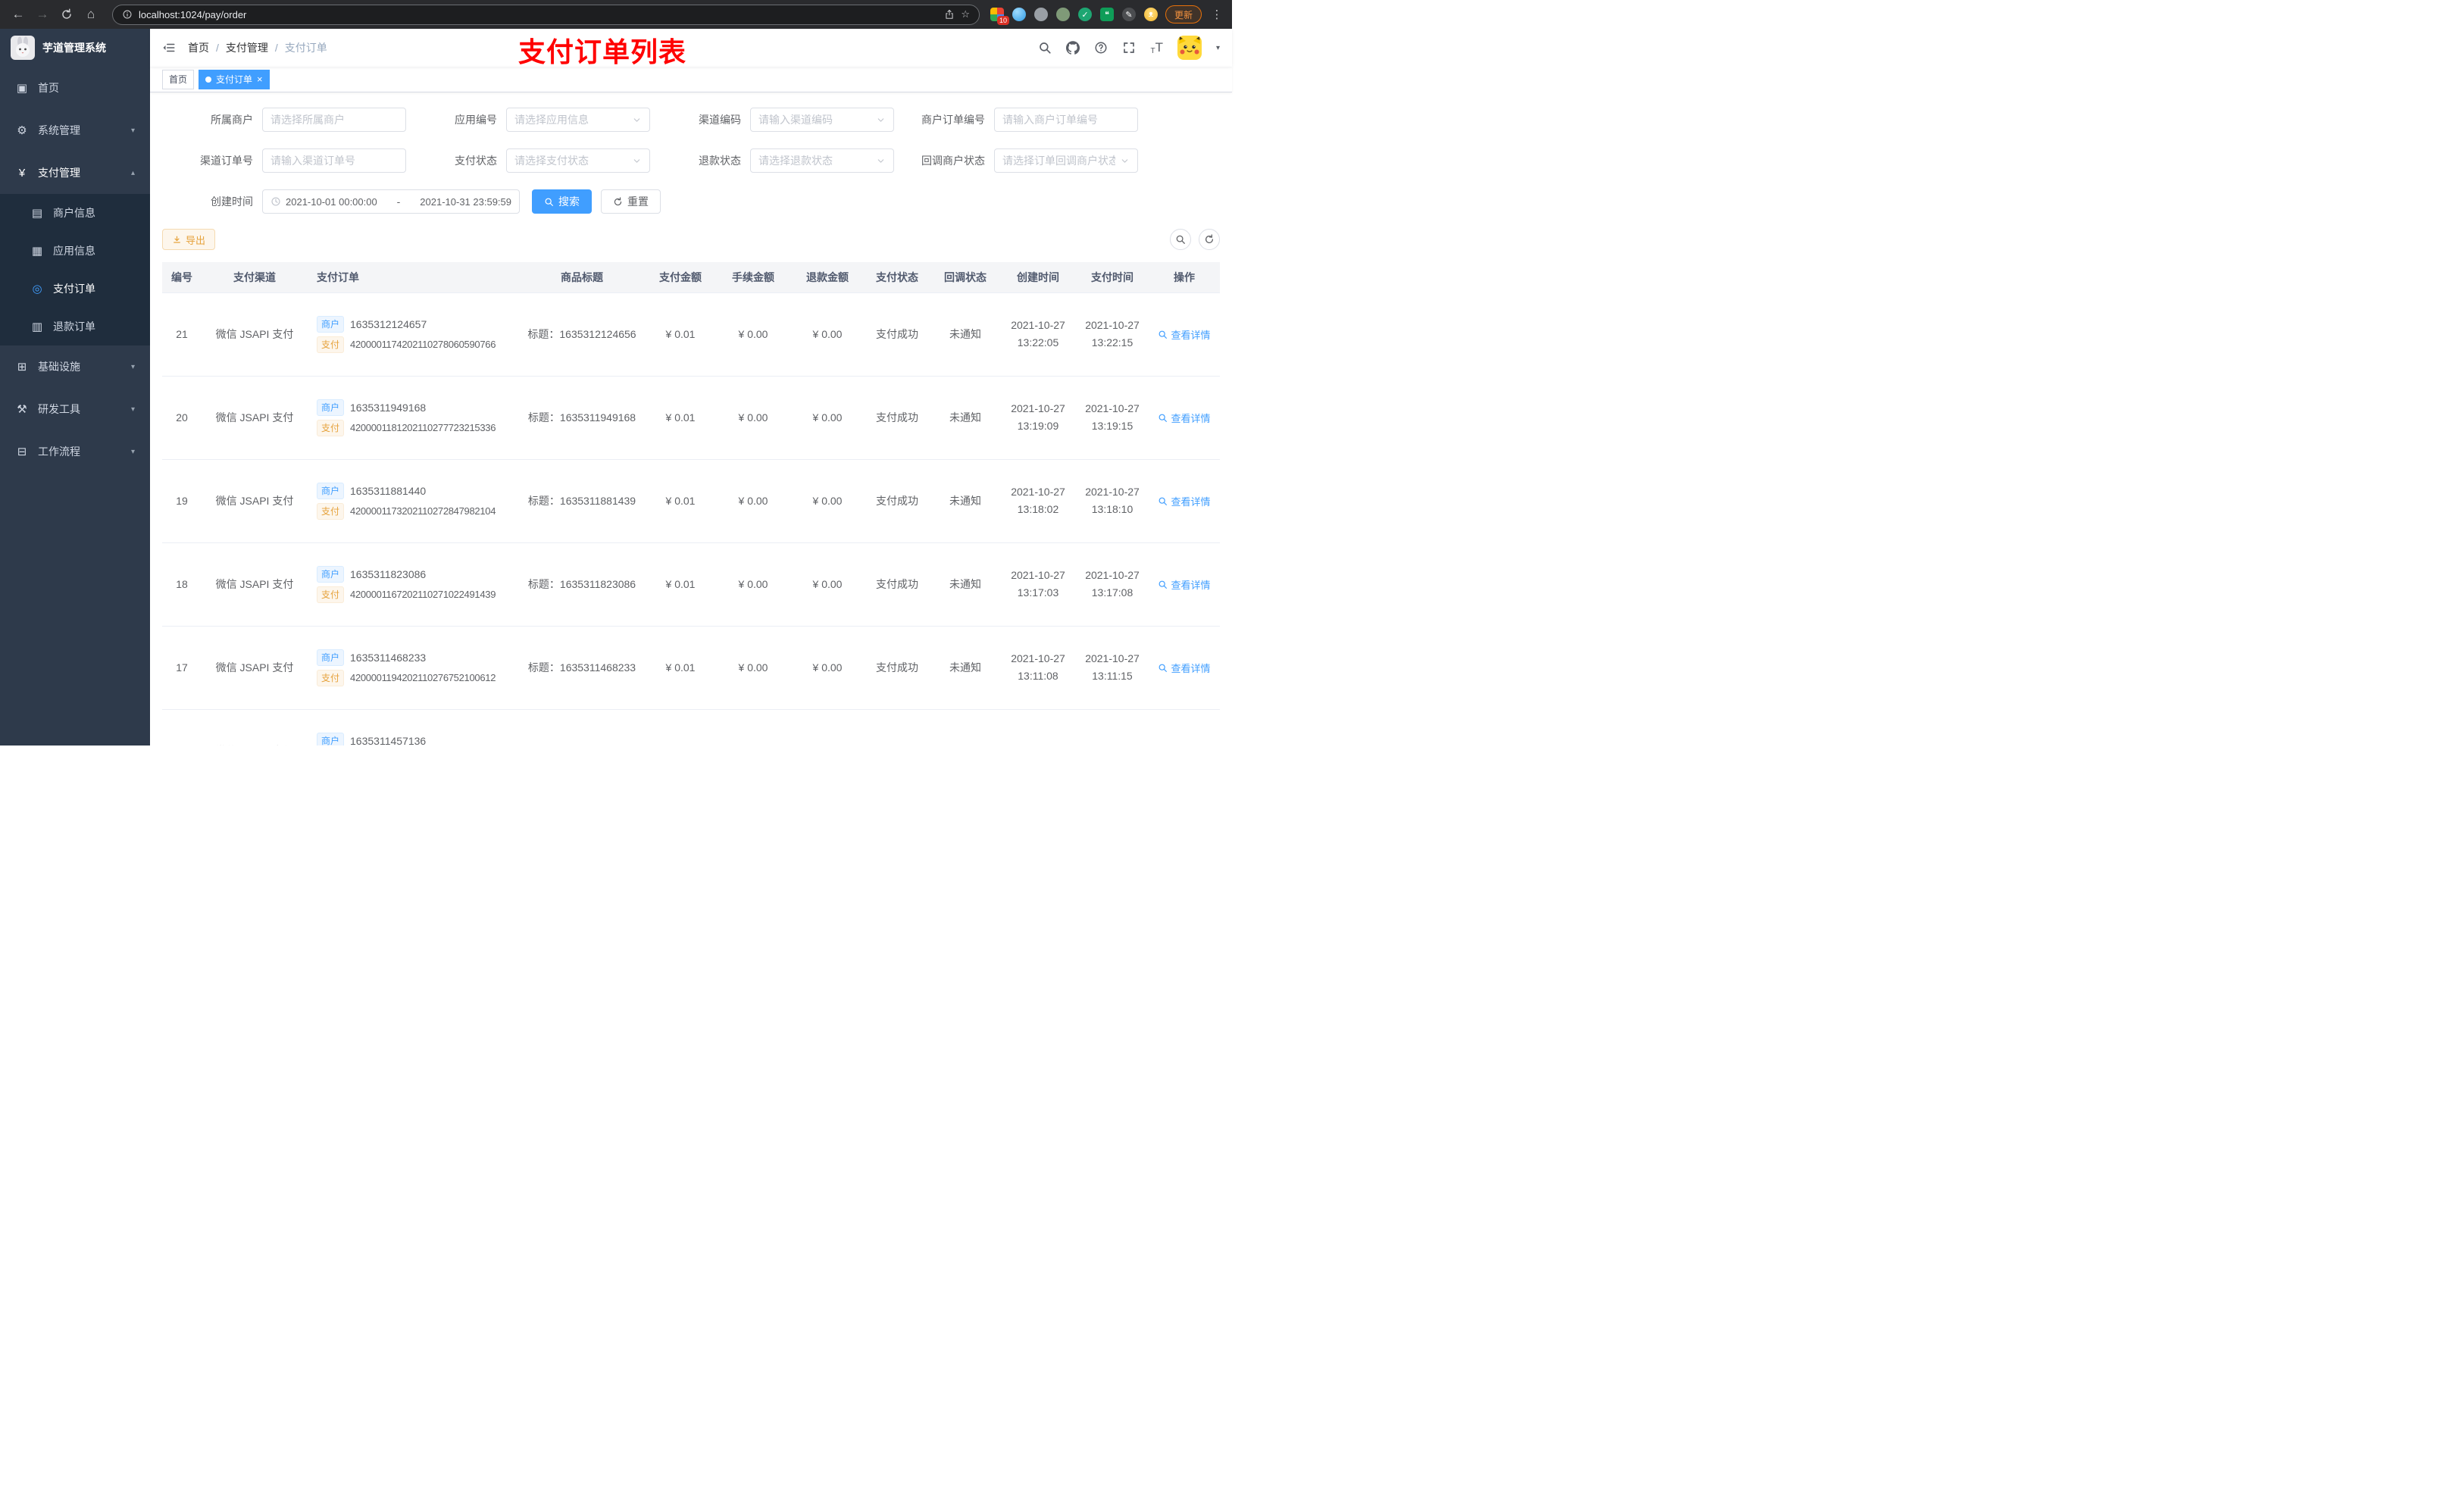 Image resolution: width=2464 pixels, height=1491 pixels. What do you see at coordinates (75, 251) in the screenshot?
I see `sidebar-item-app-info: ▦ 应用信息` at bounding box center [75, 251].